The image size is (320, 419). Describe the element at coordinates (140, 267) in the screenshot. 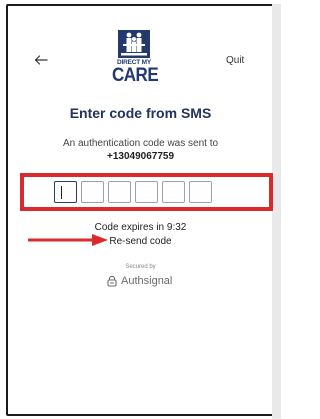

I see `secured-by-label: Secured by` at that location.